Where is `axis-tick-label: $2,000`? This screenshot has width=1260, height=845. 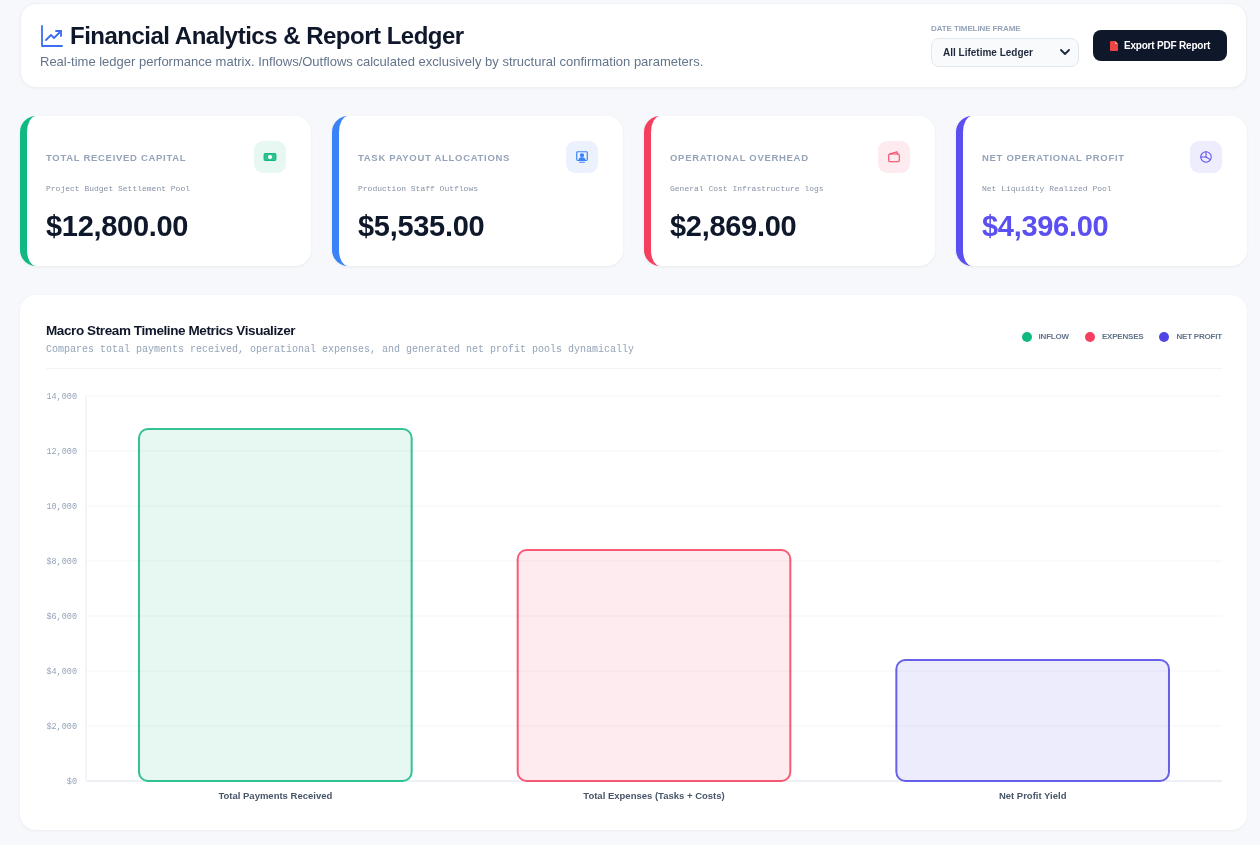
axis-tick-label: $2,000 is located at coordinates (61, 727).